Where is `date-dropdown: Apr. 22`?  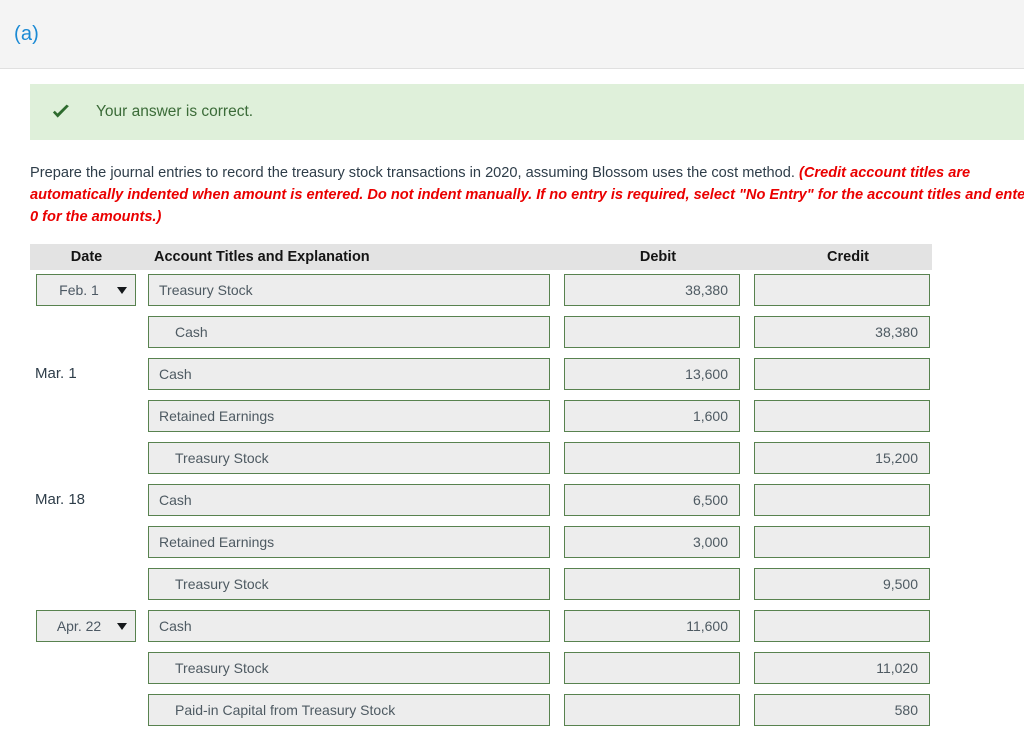
date-dropdown: Apr. 22 is located at coordinates (86, 626).